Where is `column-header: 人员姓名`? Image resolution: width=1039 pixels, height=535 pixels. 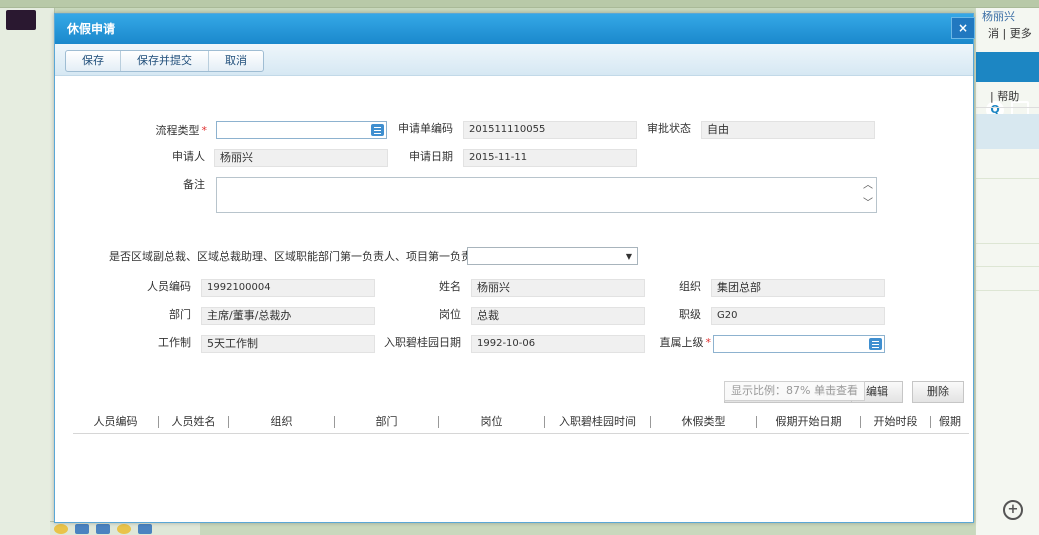
column-header: 人员姓名 is located at coordinates (194, 421).